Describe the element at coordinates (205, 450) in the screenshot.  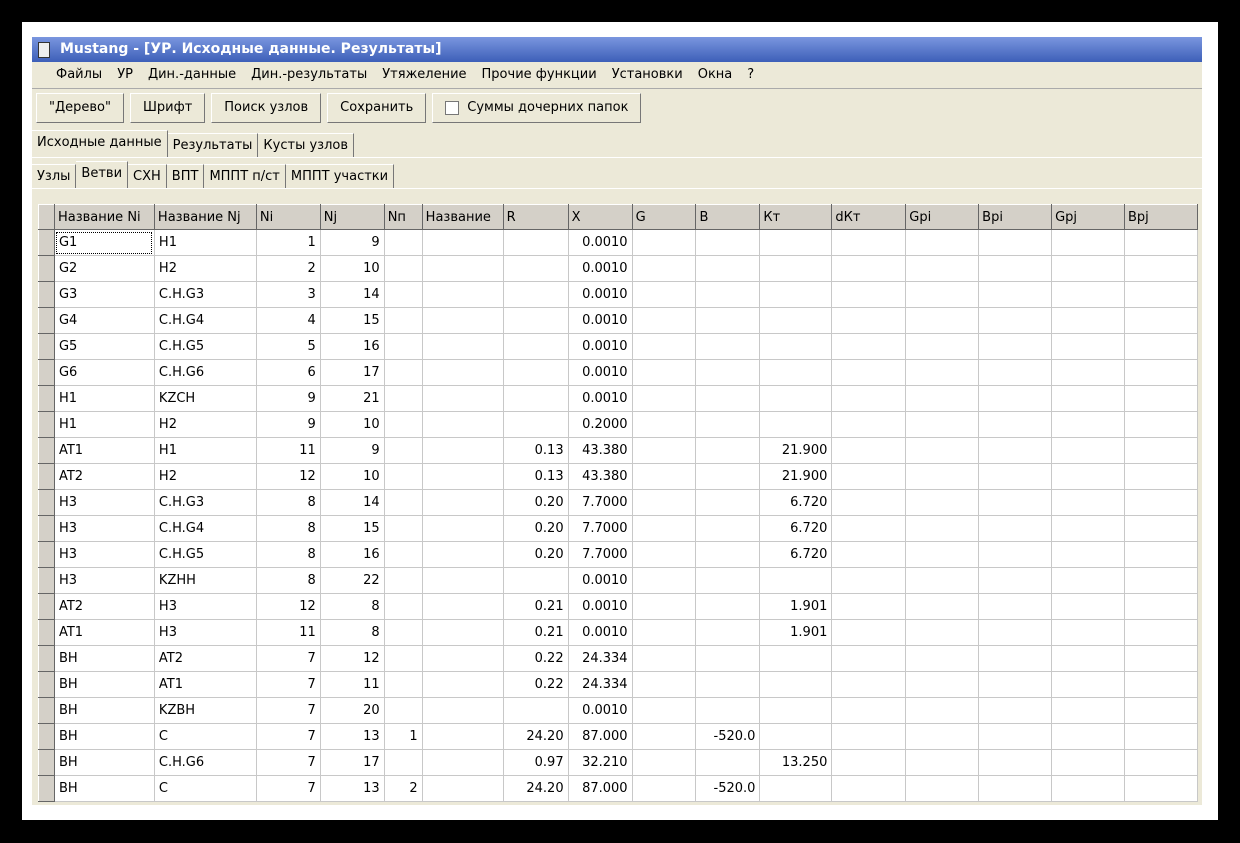
I see `grid-cell: H1` at that location.